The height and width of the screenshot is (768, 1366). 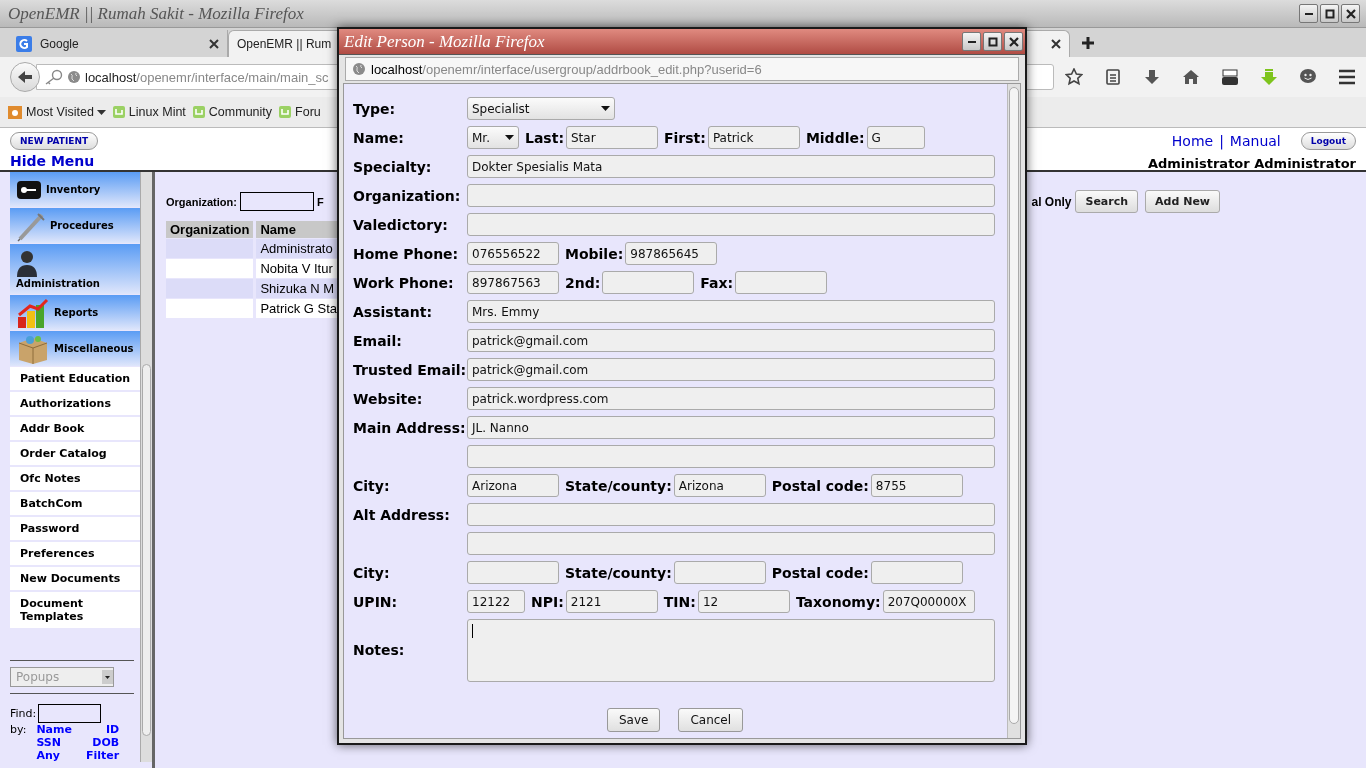 I want to click on input-field: G, so click(x=895, y=137).